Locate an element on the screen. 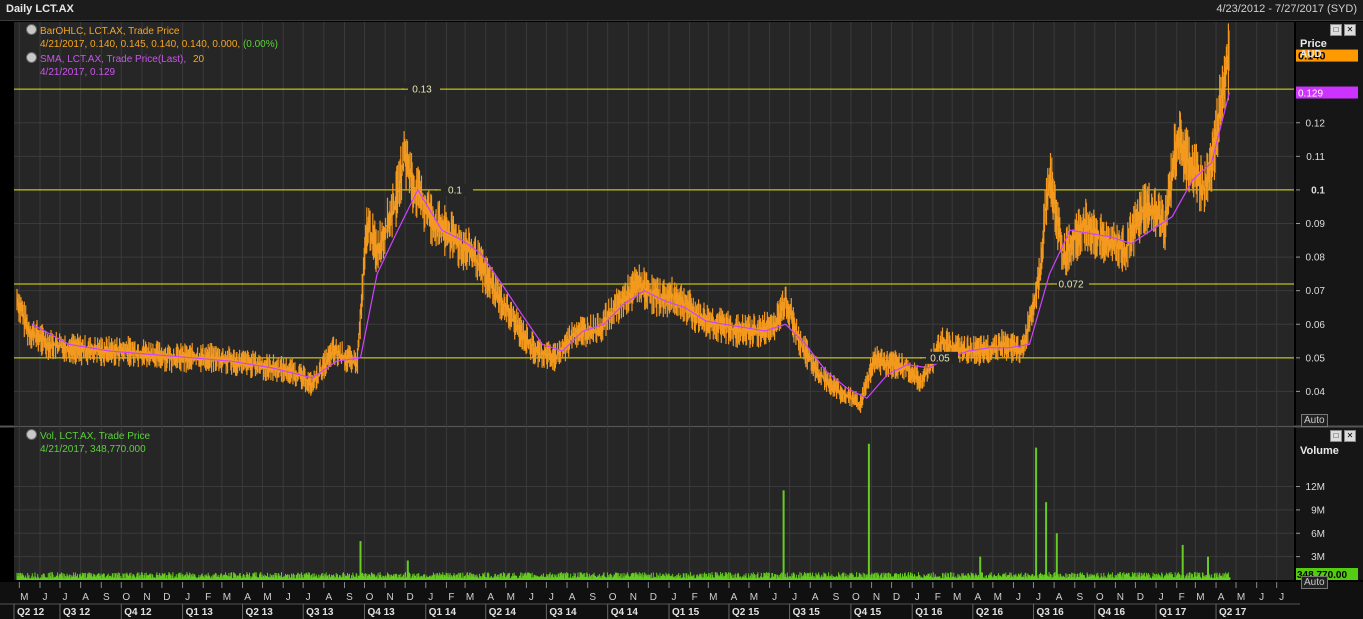  quarter-label: Q3 14 is located at coordinates (563, 612).